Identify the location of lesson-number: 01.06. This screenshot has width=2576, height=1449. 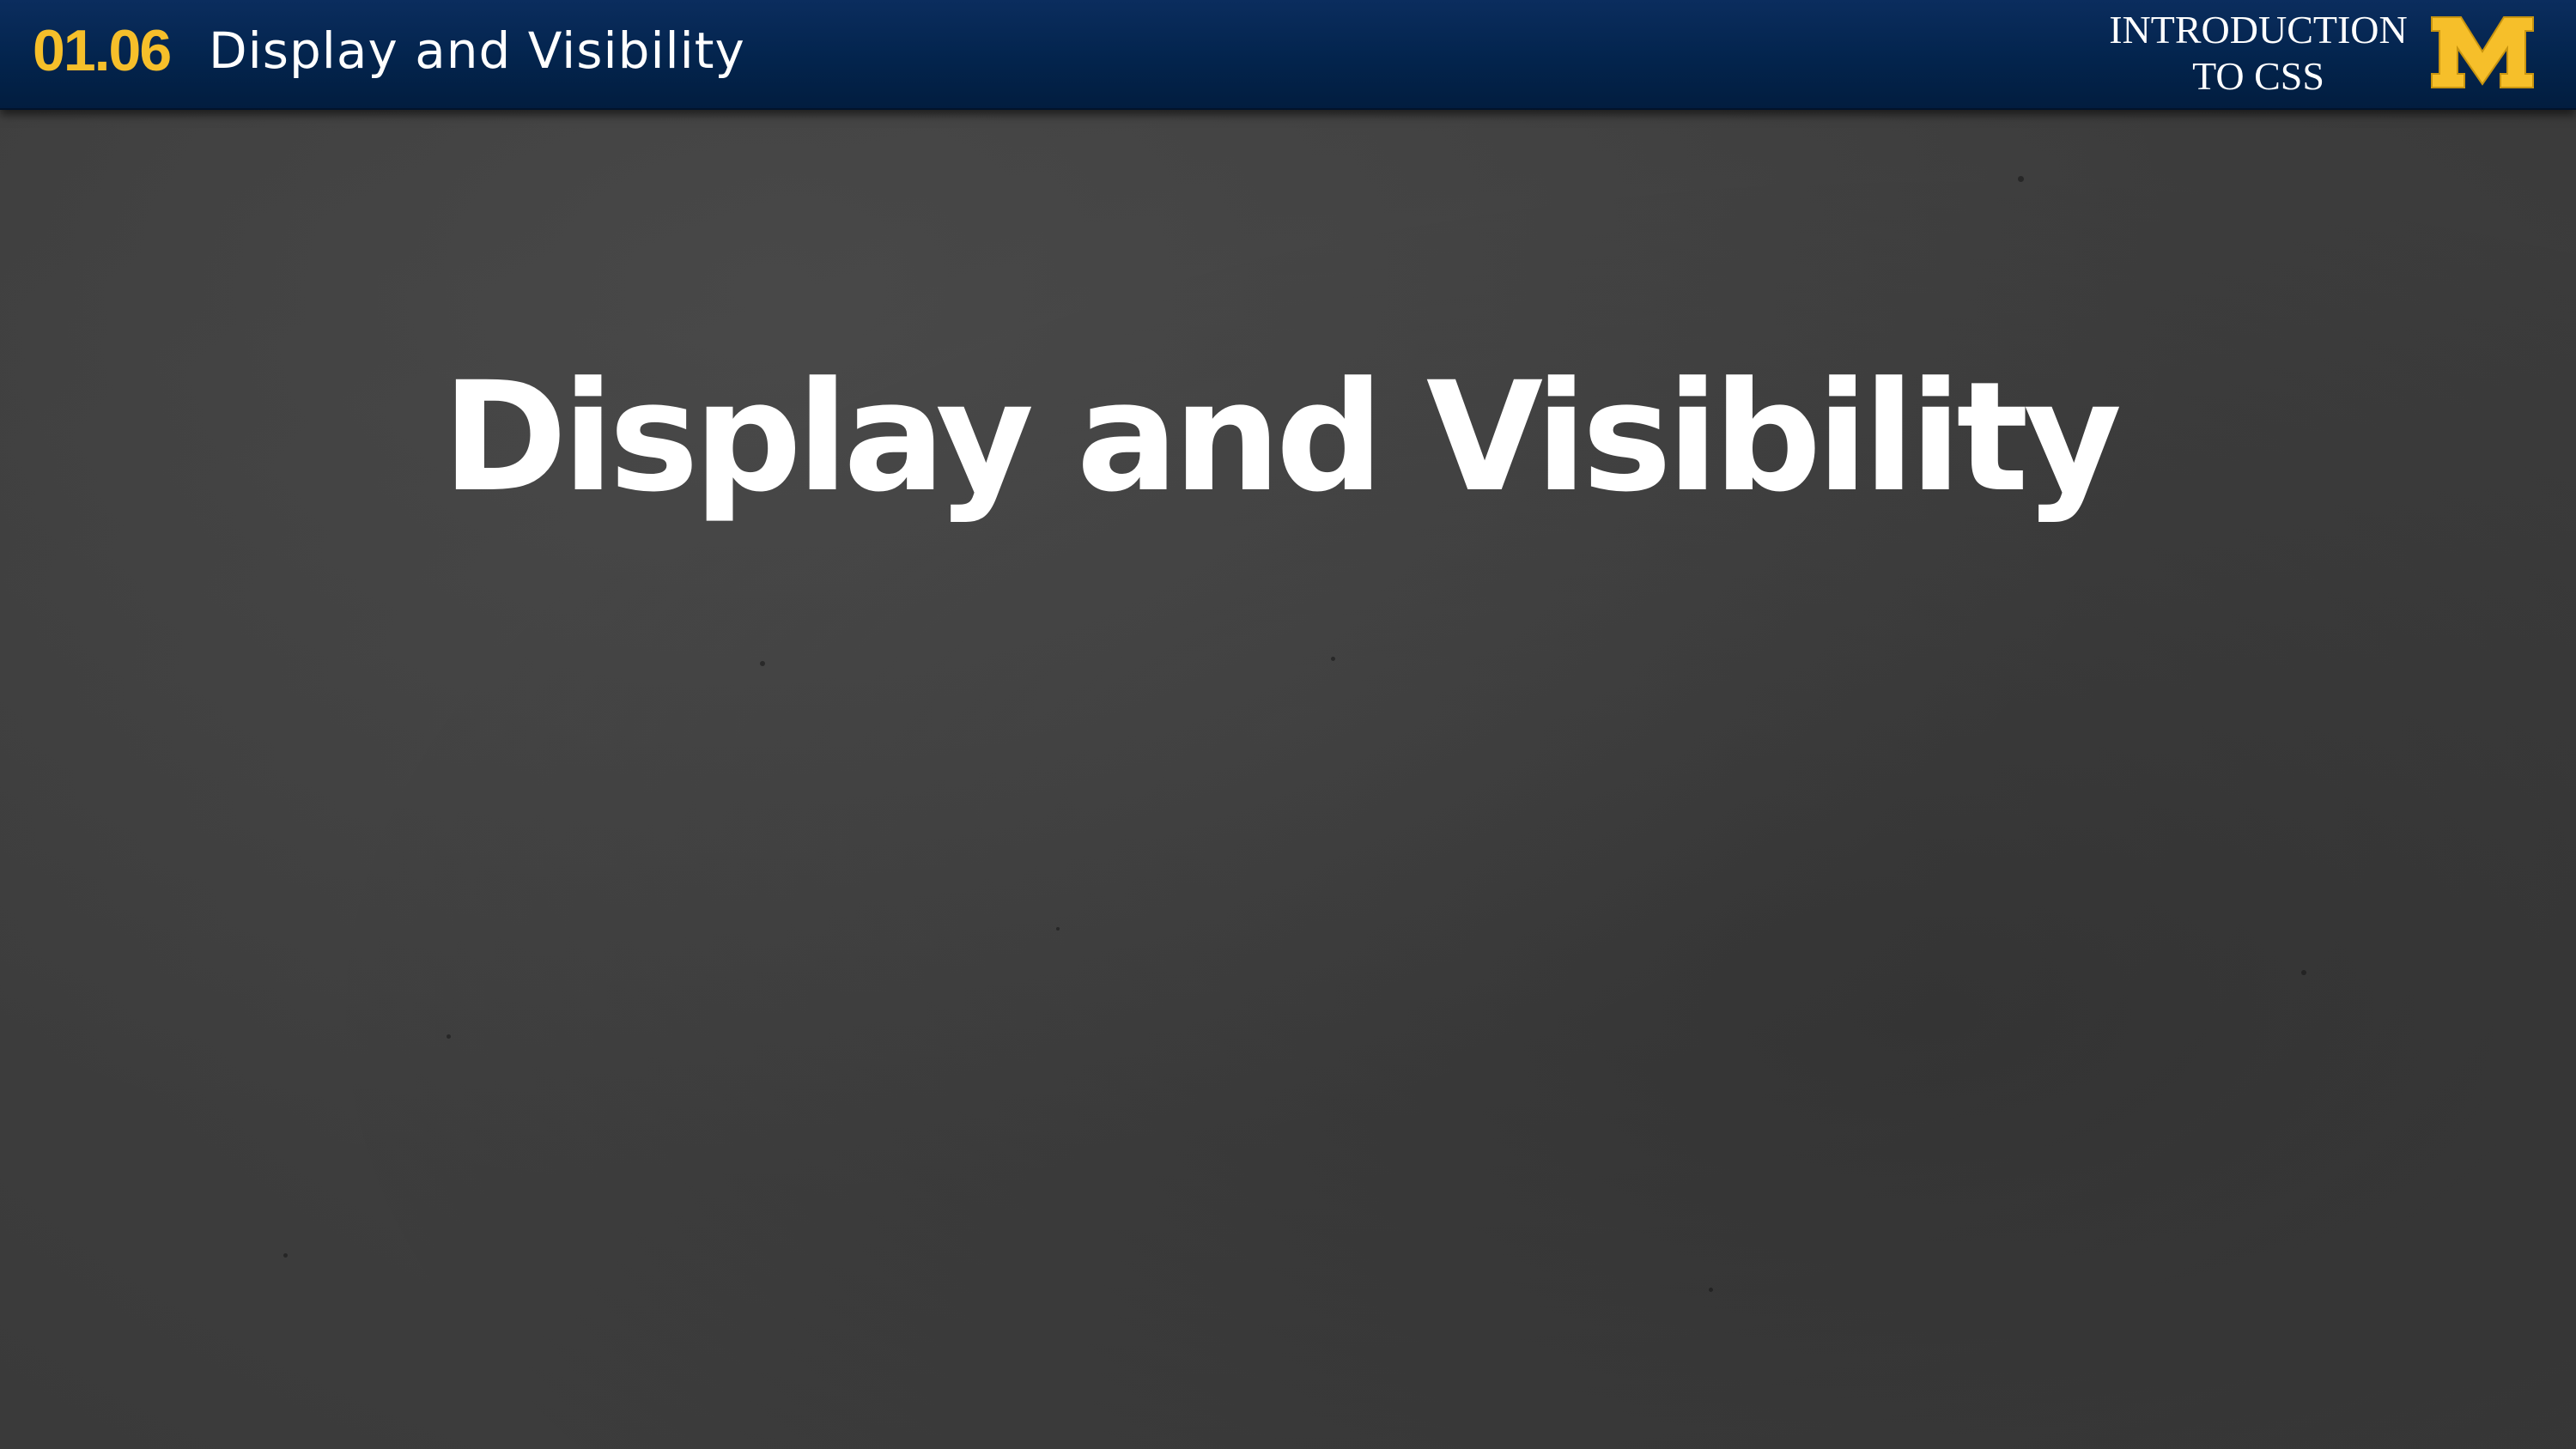
(102, 50).